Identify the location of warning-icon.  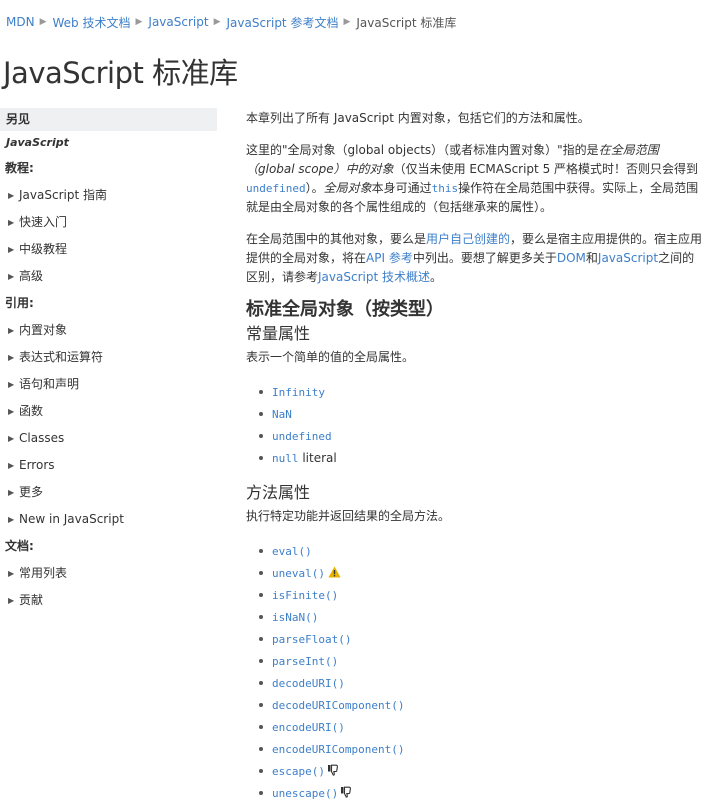
(334, 574).